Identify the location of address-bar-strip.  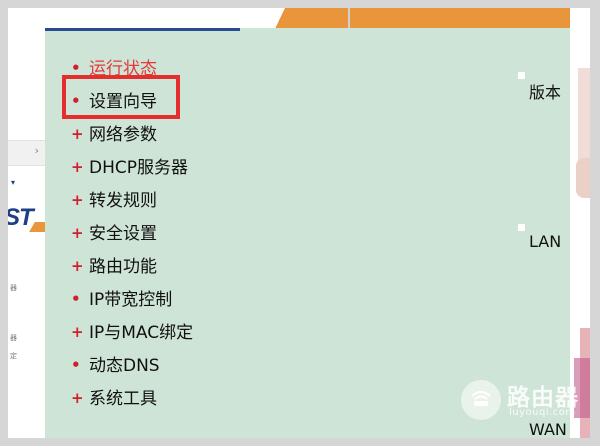
(26, 153).